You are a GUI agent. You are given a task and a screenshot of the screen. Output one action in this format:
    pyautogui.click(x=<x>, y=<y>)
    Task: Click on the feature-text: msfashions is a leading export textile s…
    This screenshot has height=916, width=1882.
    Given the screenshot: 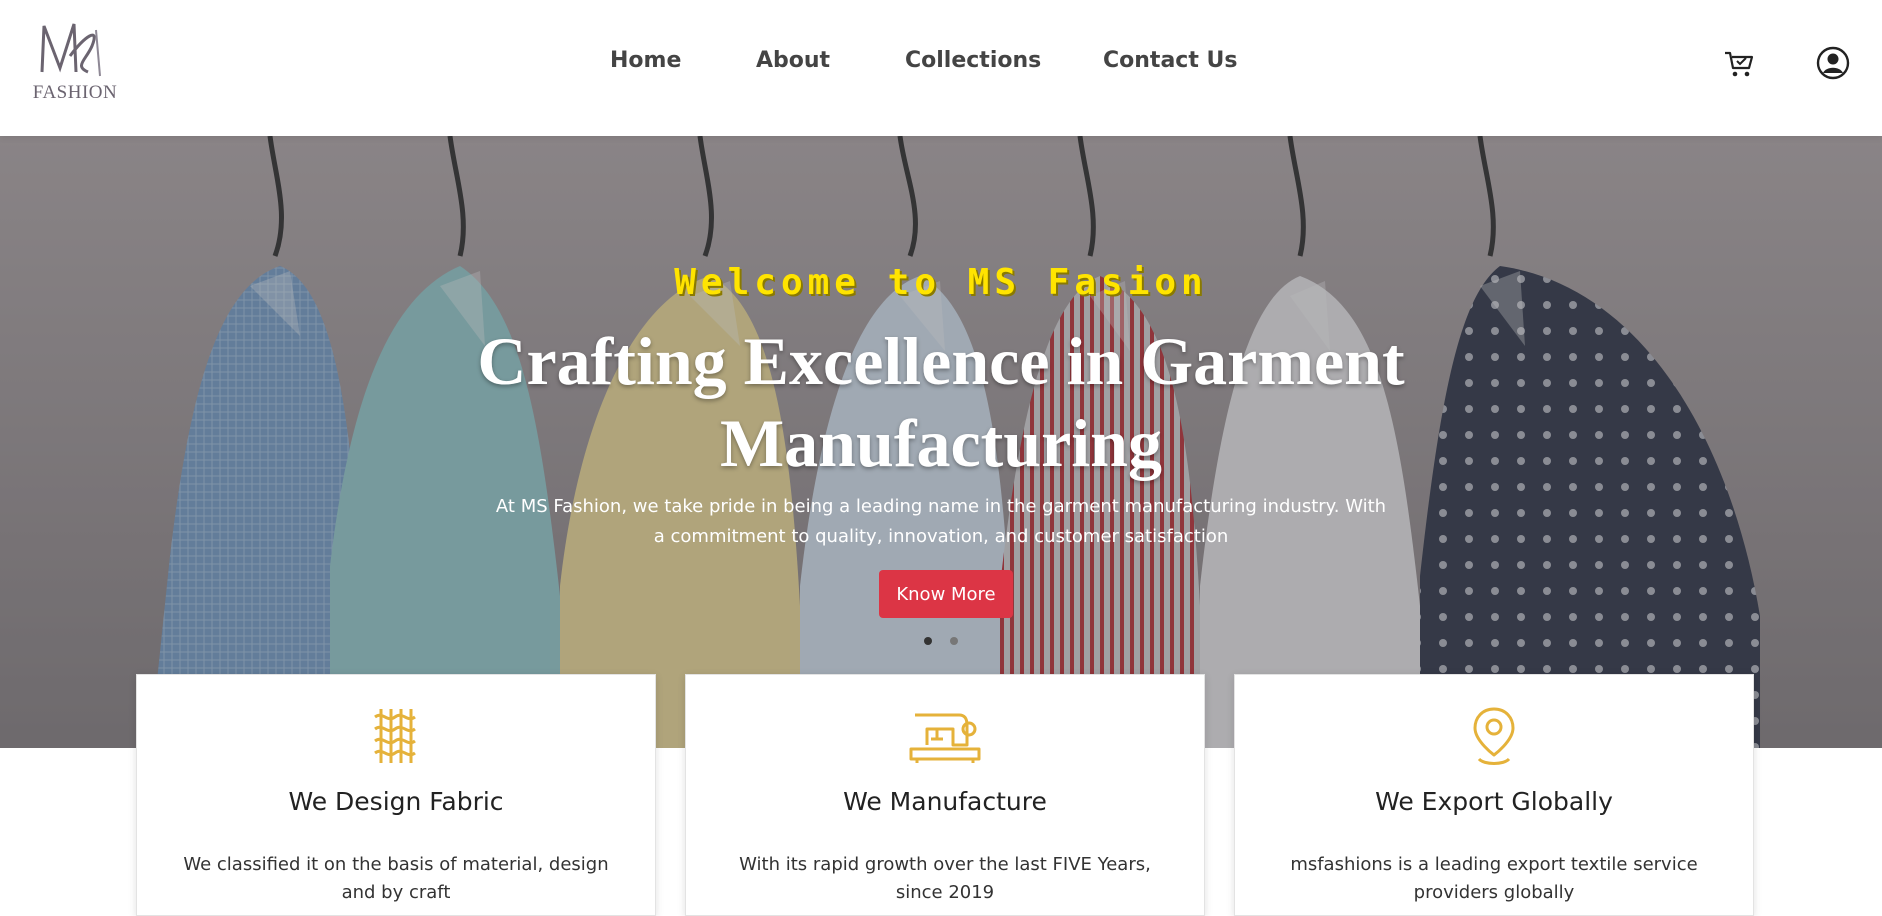 What is the action you would take?
    pyautogui.click(x=1494, y=878)
    